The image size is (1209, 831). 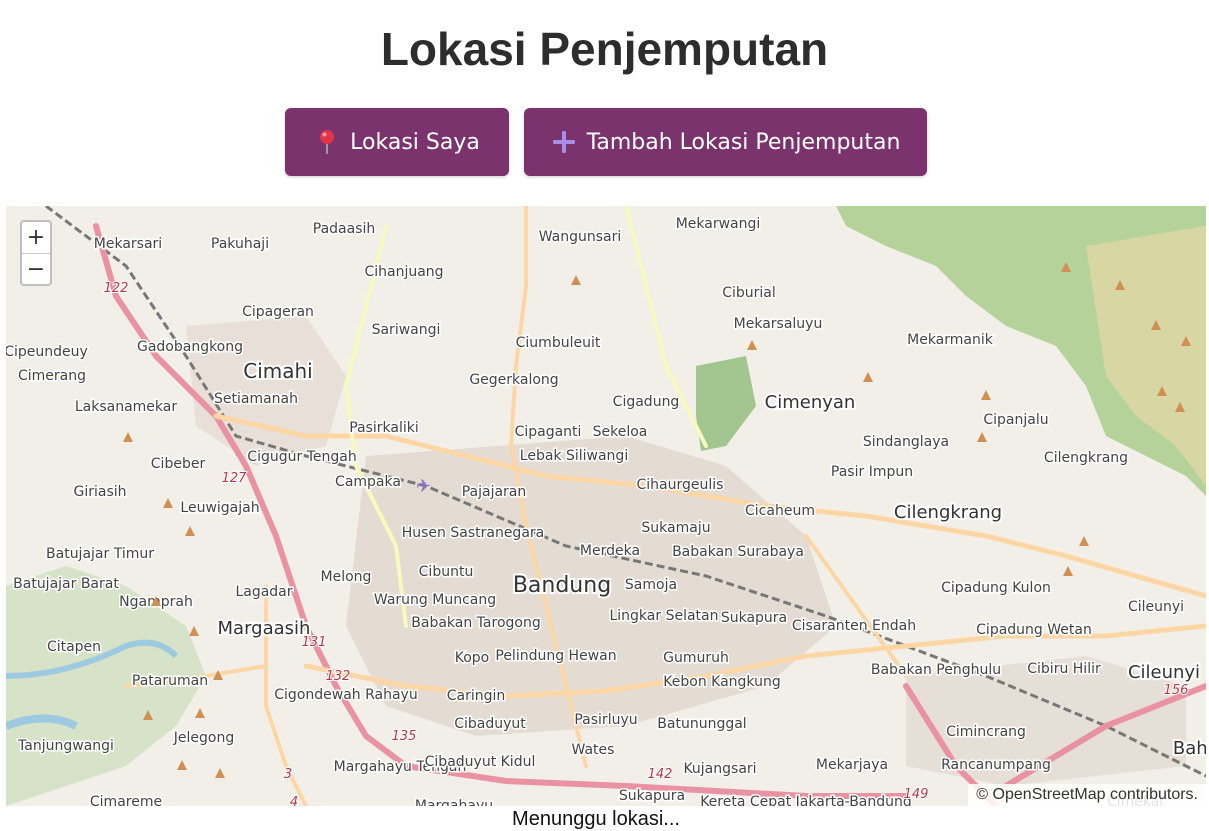 What do you see at coordinates (338, 676) in the screenshot?
I see `road-number-label: 132` at bounding box center [338, 676].